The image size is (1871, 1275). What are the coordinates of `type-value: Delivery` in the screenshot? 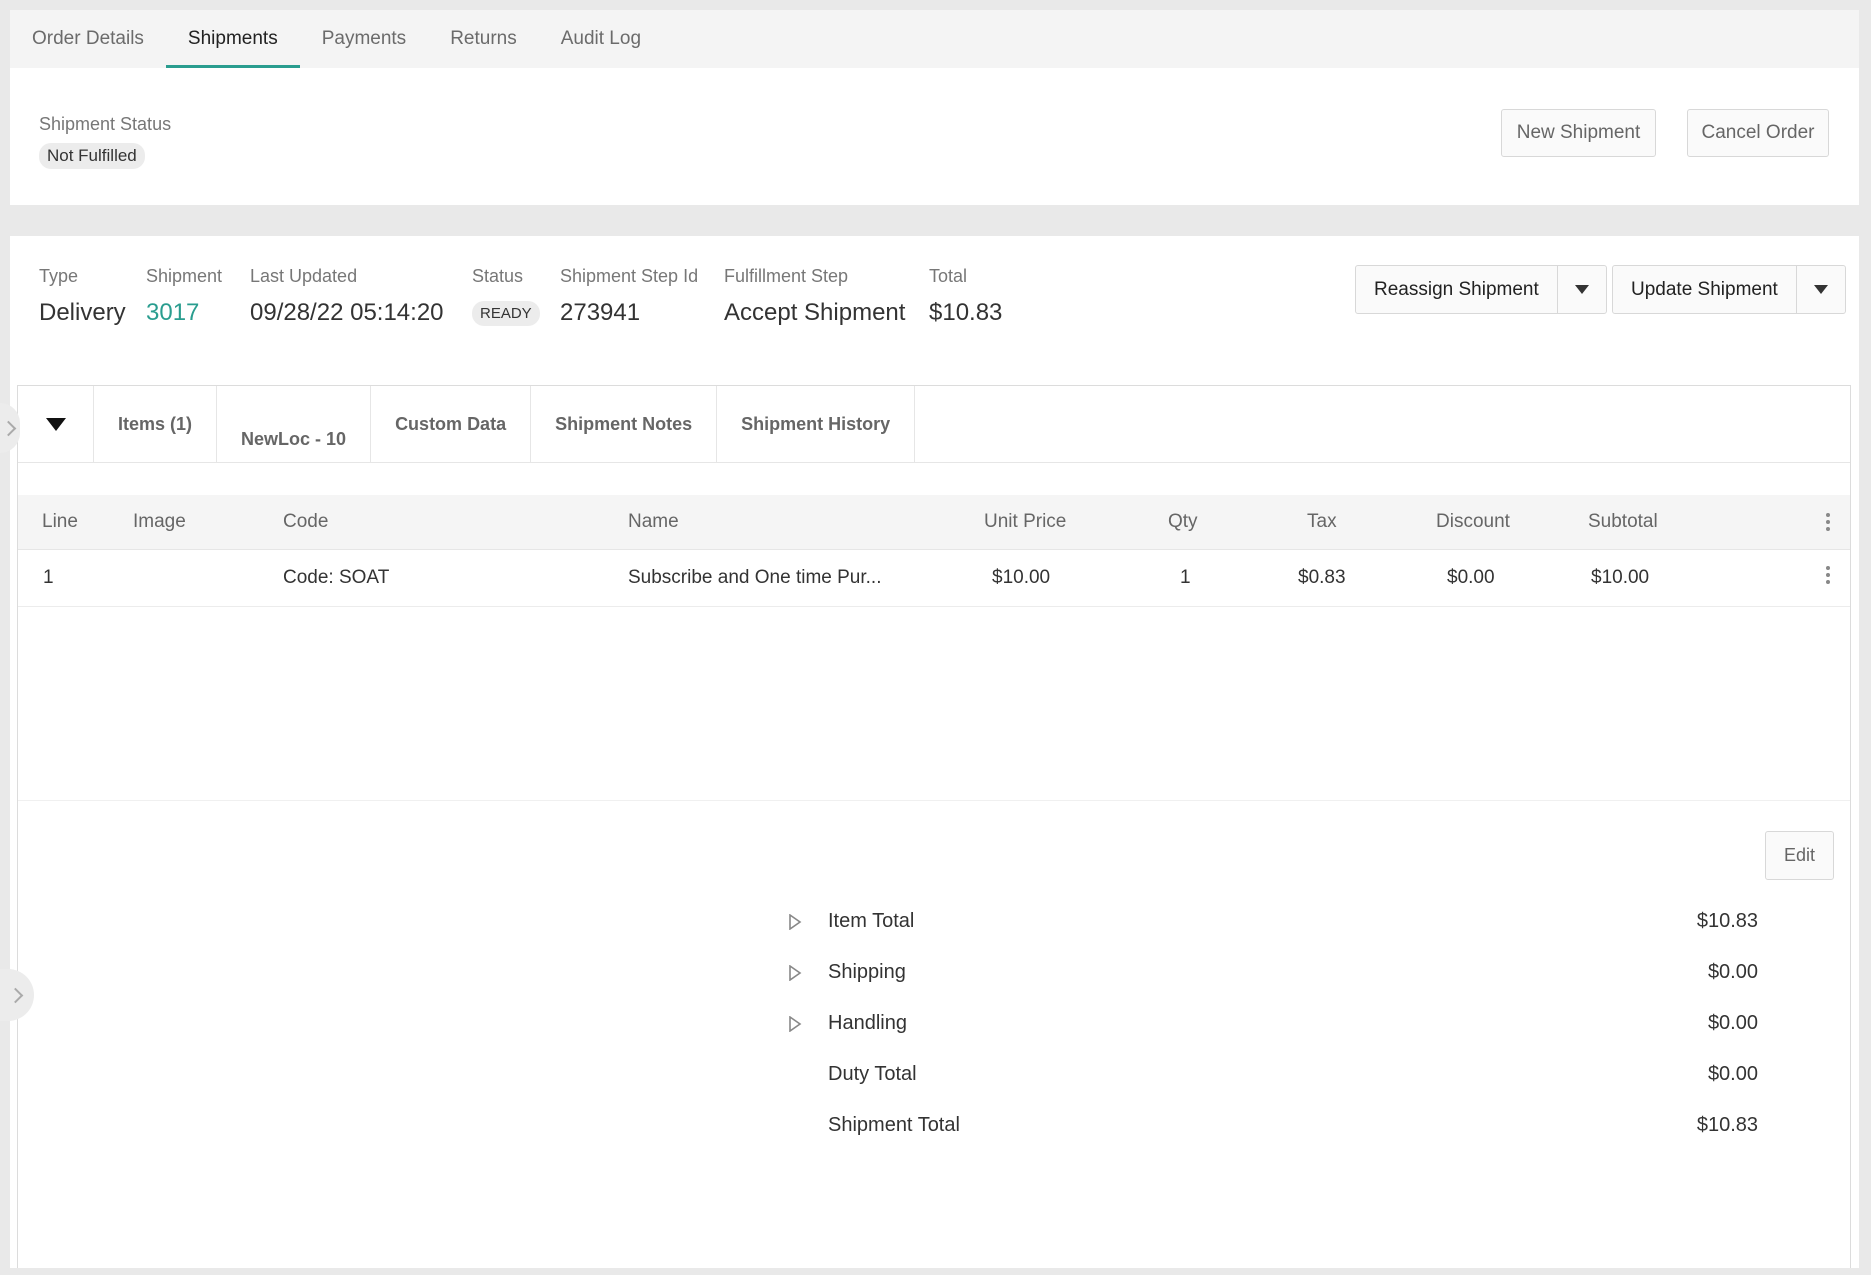 It's located at (82, 312).